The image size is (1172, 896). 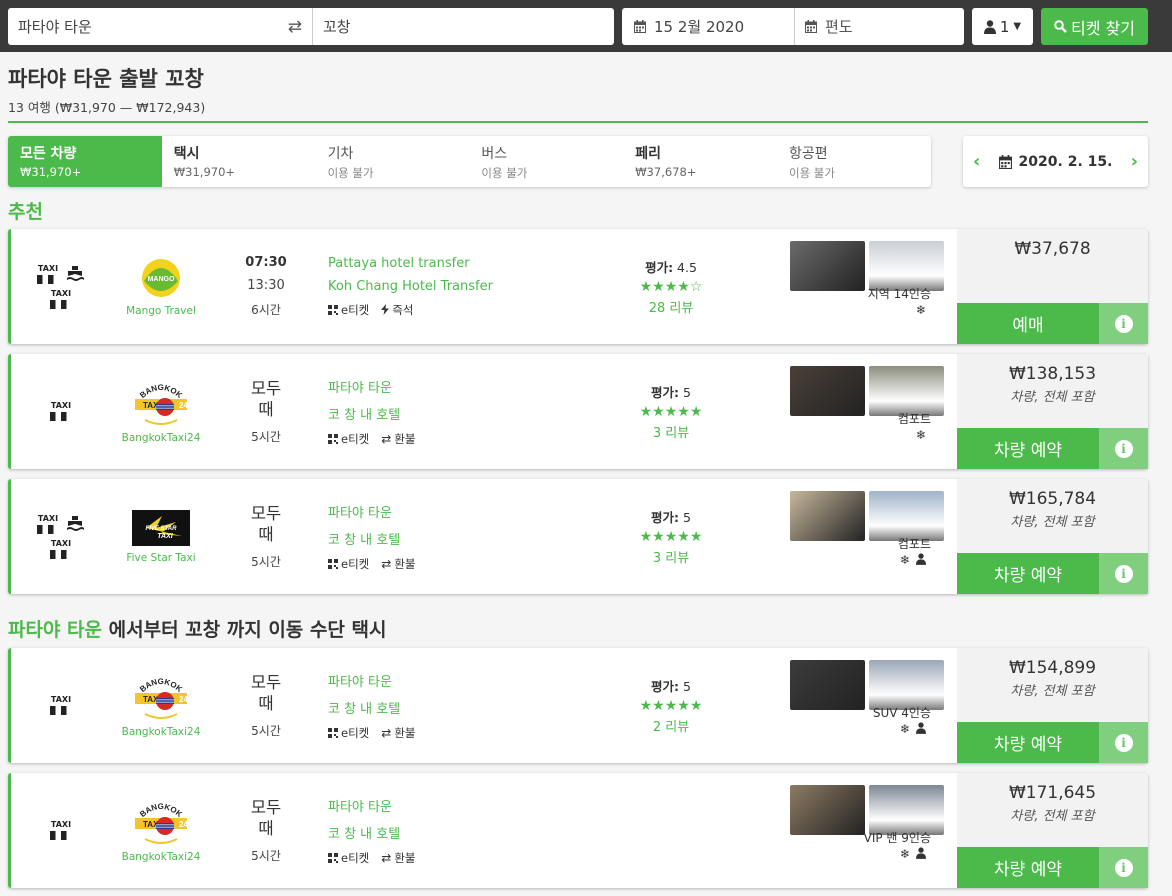 I want to click on calendar-icon, so click(x=1005, y=161).